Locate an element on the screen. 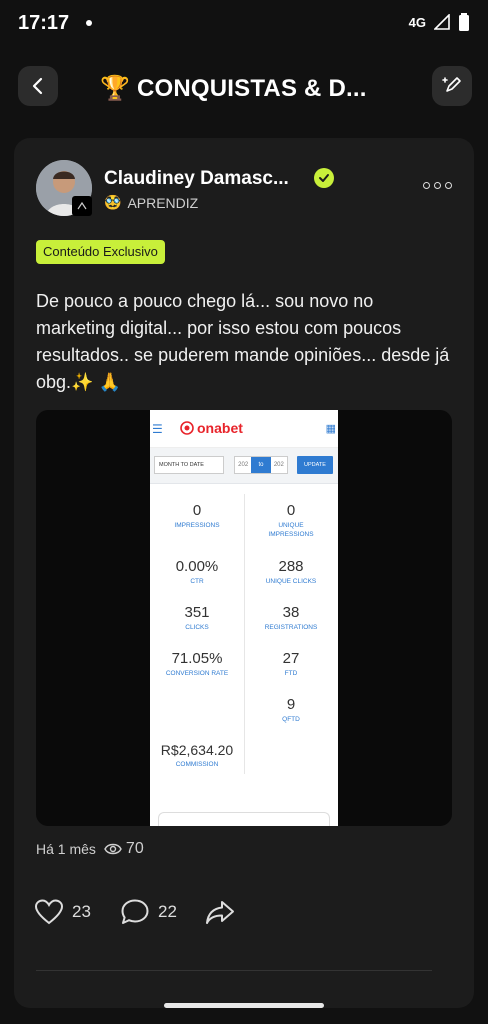  avatar-badge-icon is located at coordinates (82, 206).